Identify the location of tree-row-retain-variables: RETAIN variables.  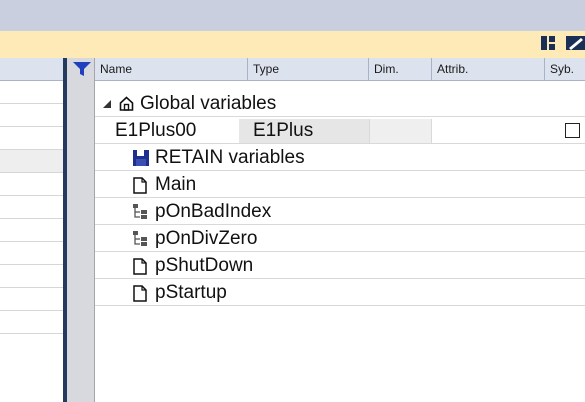
(340, 158).